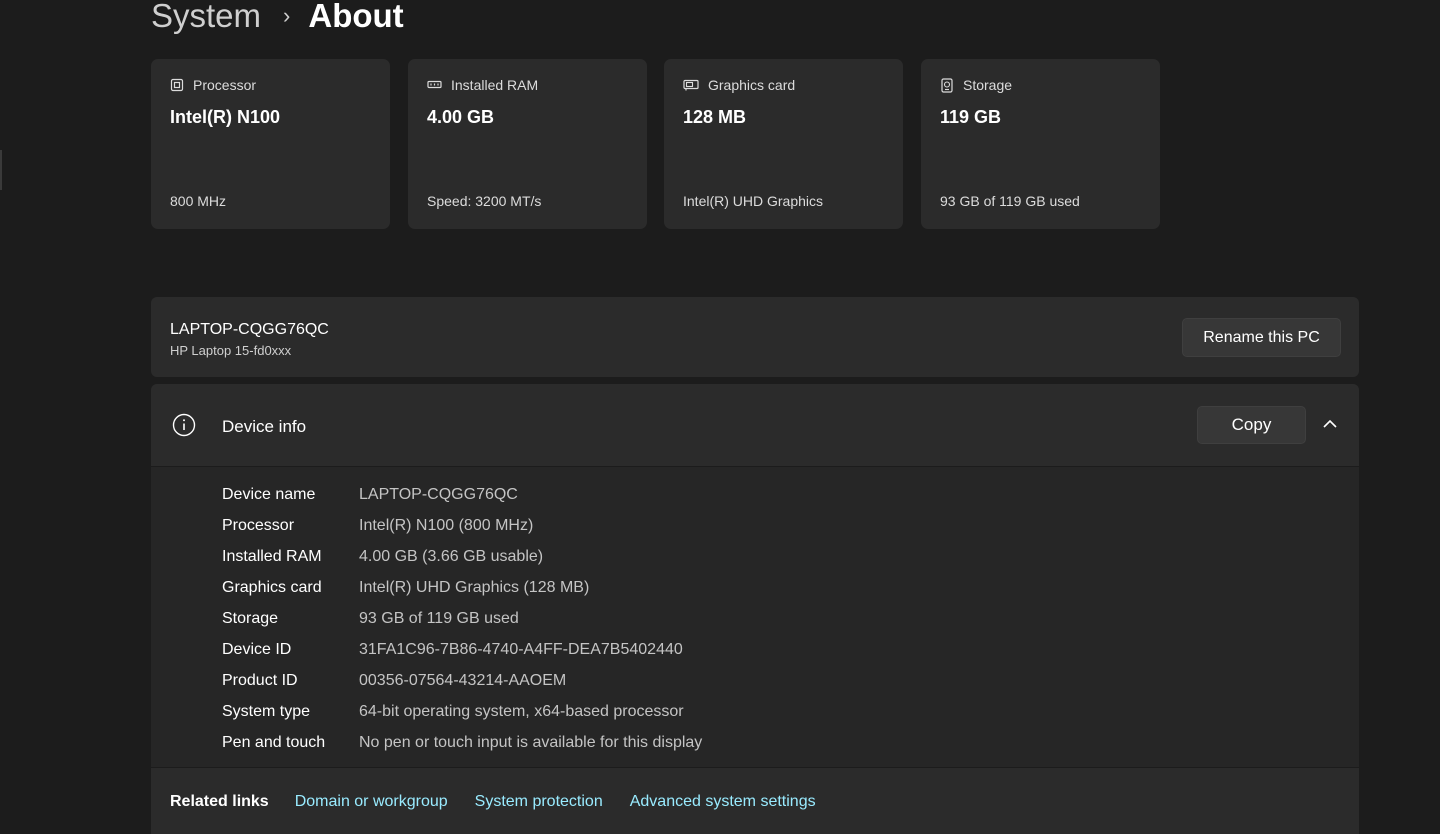 Image resolution: width=1440 pixels, height=834 pixels. I want to click on card-value: 128 MB, so click(715, 117).